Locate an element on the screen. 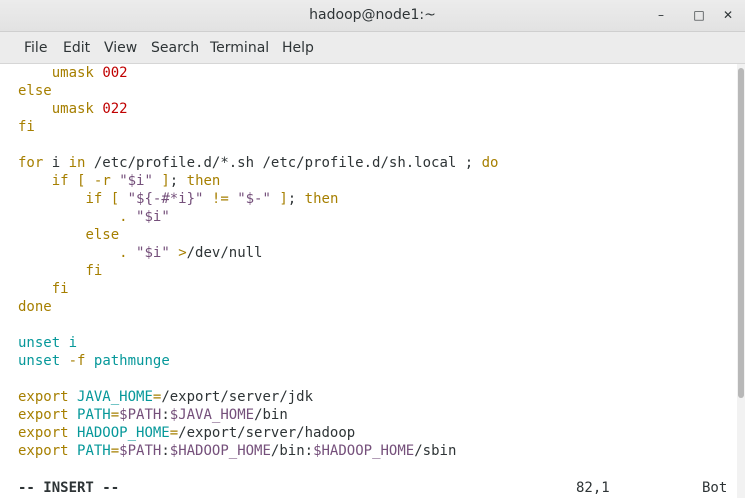 This screenshot has width=745, height=498. code-line: . "$i" is located at coordinates (94, 217).